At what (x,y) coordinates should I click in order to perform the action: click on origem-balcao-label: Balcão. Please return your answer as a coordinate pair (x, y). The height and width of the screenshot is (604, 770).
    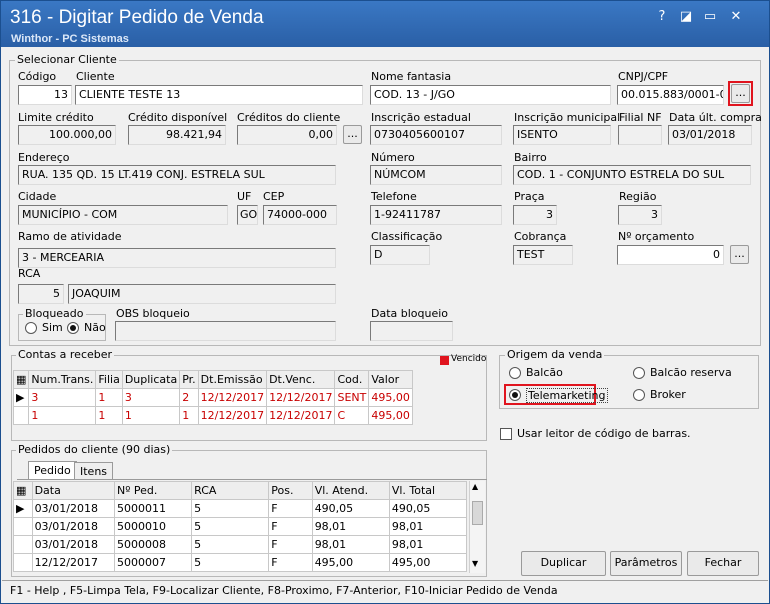
    Looking at the image, I should click on (544, 372).